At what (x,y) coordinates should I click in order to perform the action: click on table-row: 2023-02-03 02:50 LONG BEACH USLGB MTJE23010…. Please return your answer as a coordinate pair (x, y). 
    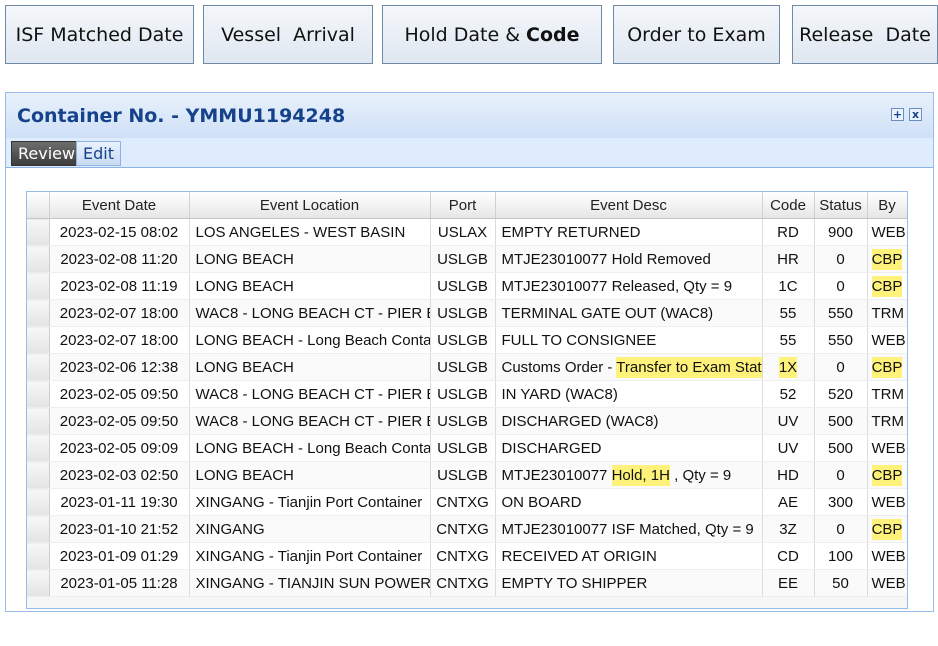
    Looking at the image, I should click on (467, 475).